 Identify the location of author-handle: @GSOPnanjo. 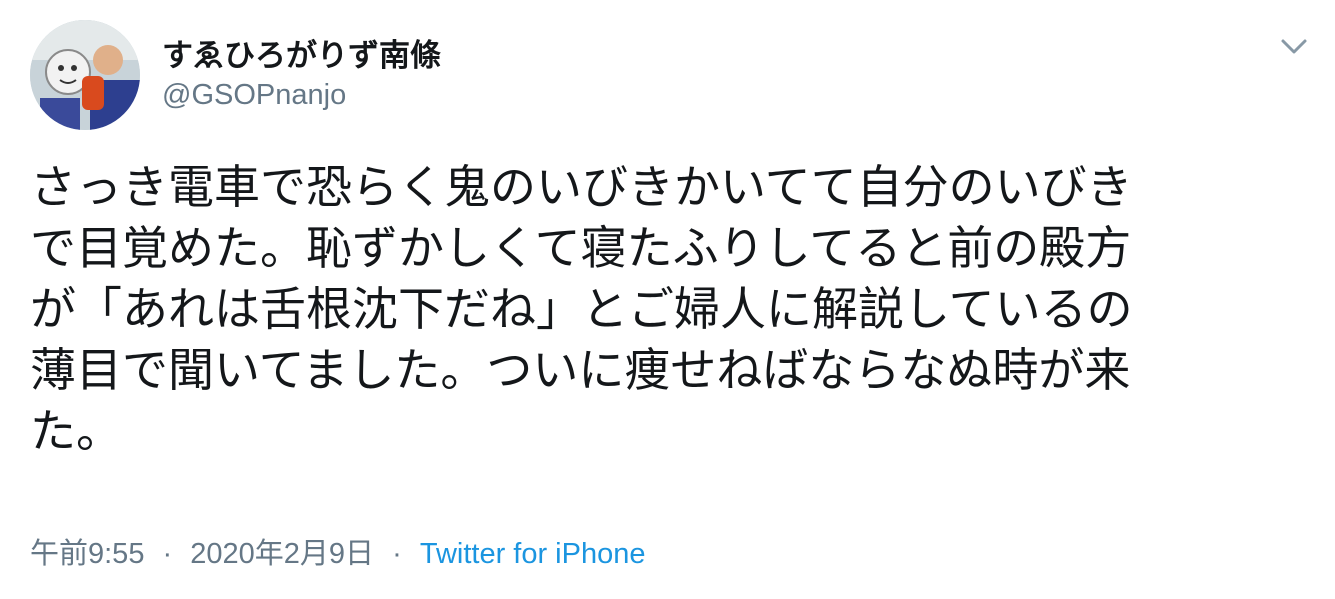
(254, 95).